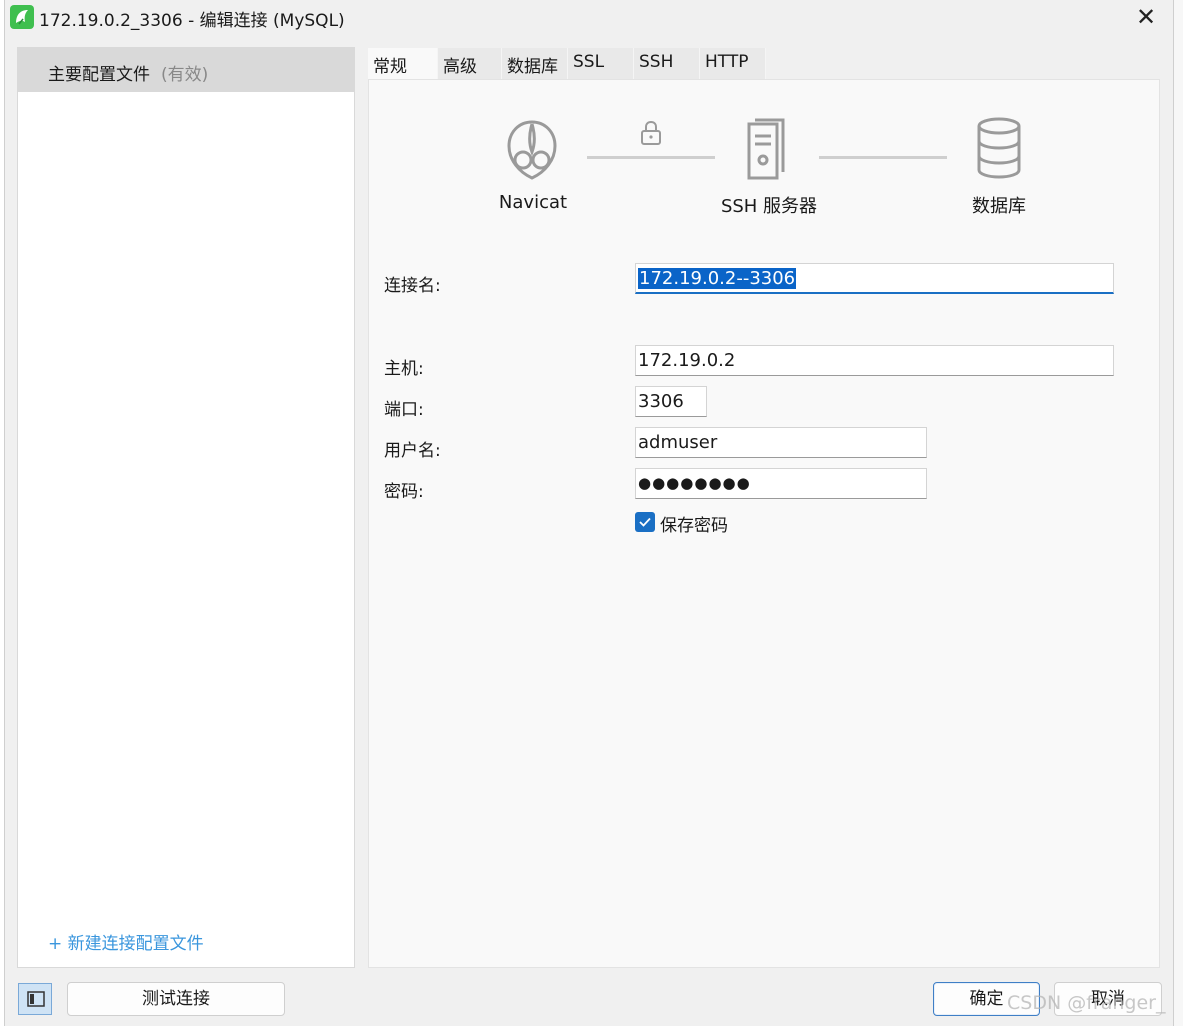 The height and width of the screenshot is (1026, 1183). Describe the element at coordinates (532, 150) in the screenshot. I see `navicat-logo-icon` at that location.